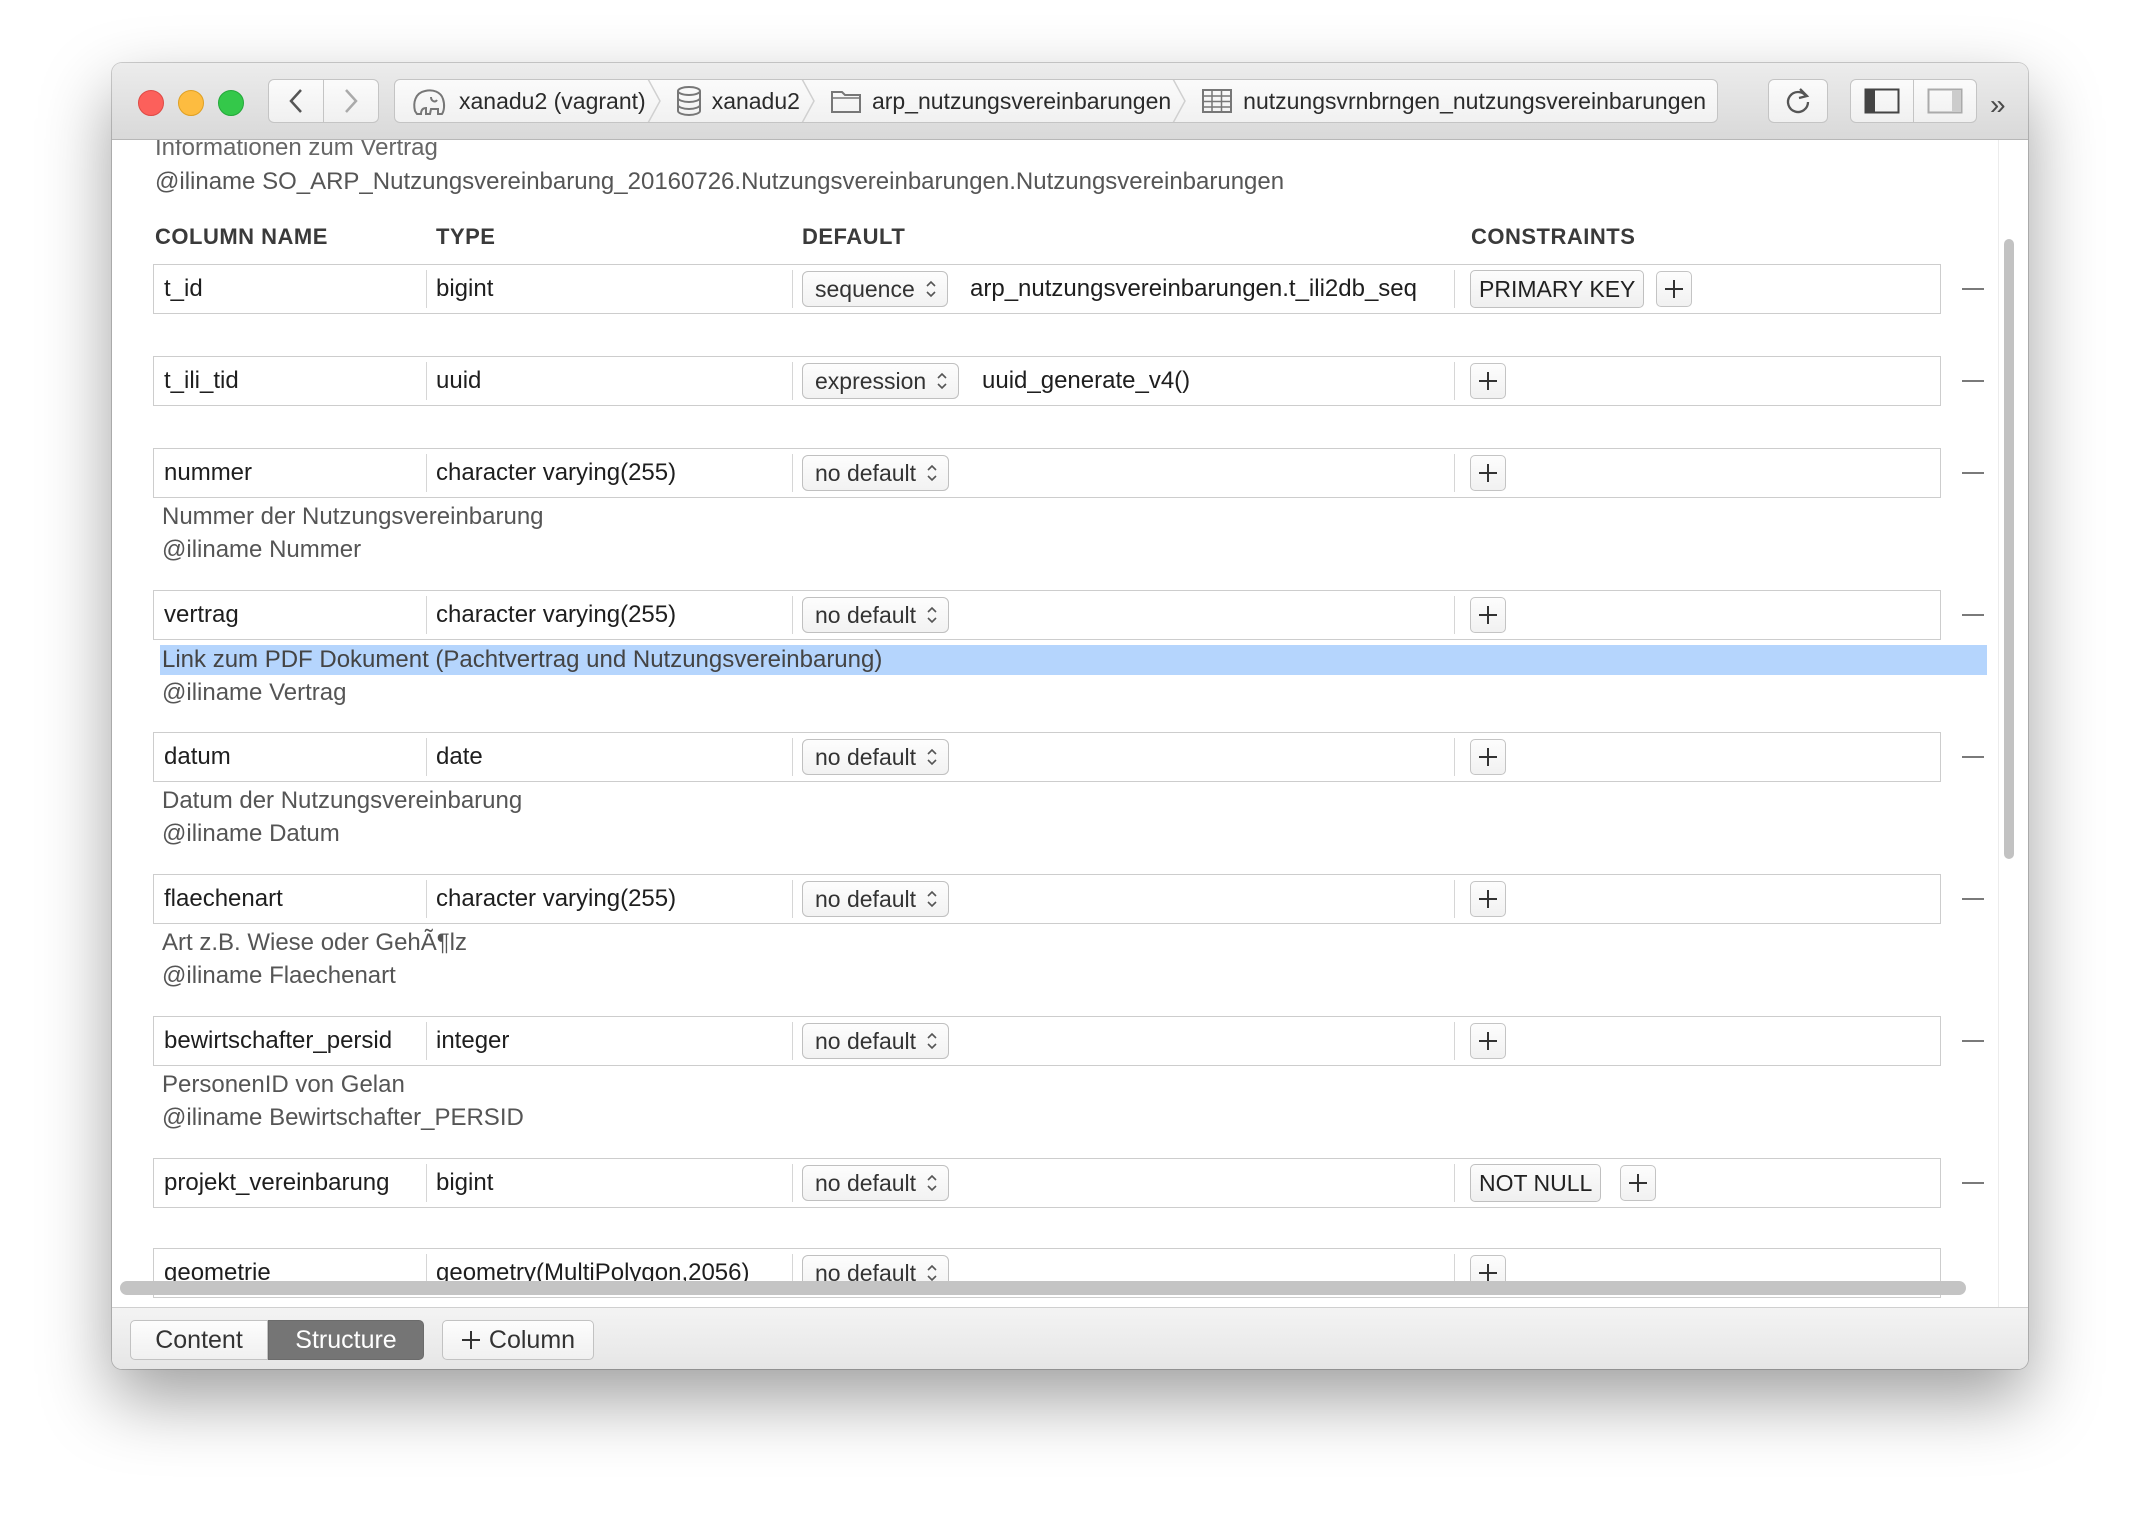  I want to click on default-mode-value: no default, so click(866, 898).